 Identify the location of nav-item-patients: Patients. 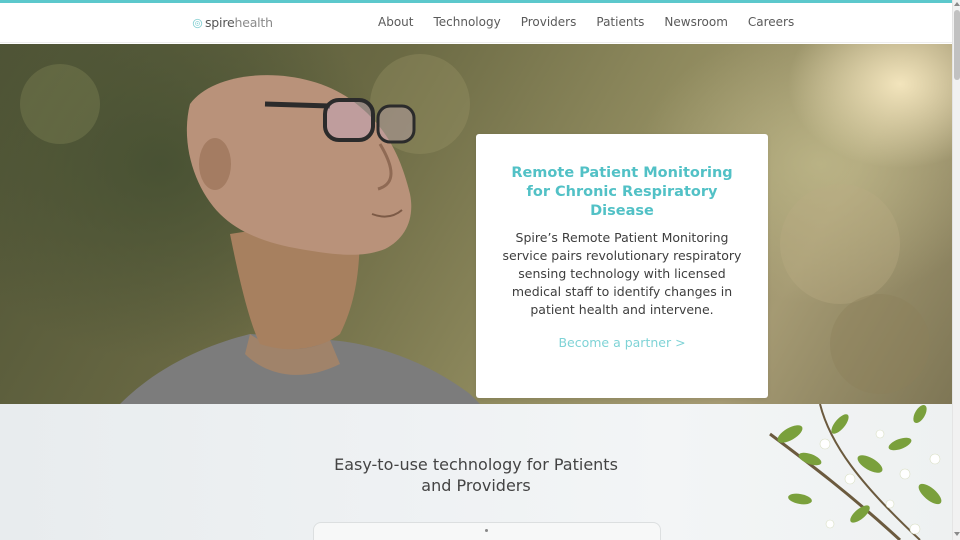
(620, 22).